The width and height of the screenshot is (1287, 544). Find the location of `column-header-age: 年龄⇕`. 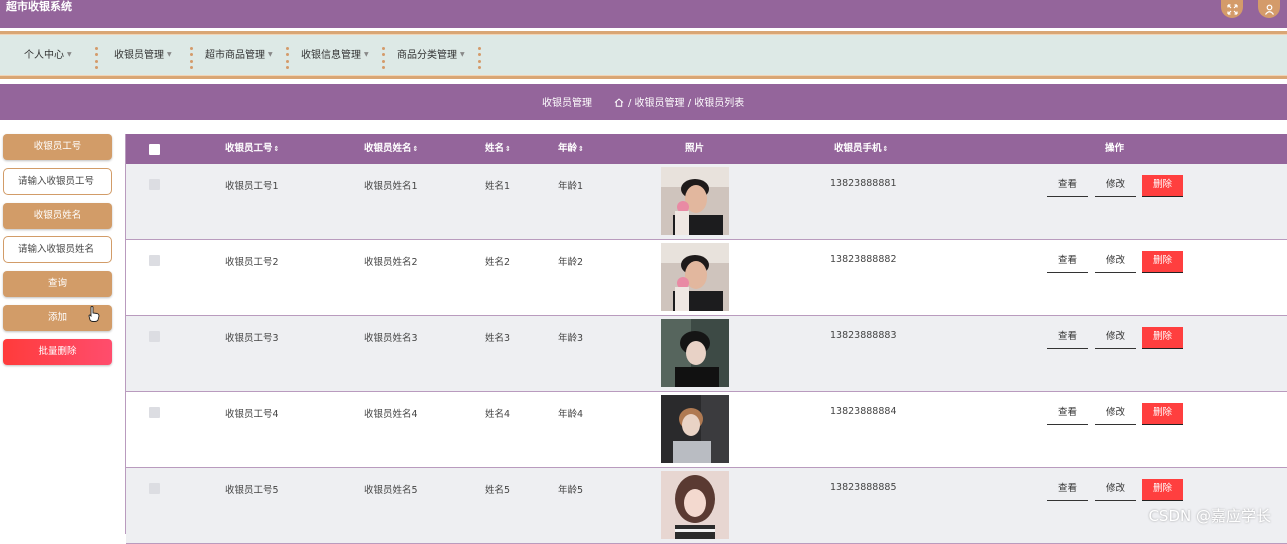

column-header-age: 年龄⇕ is located at coordinates (571, 149).